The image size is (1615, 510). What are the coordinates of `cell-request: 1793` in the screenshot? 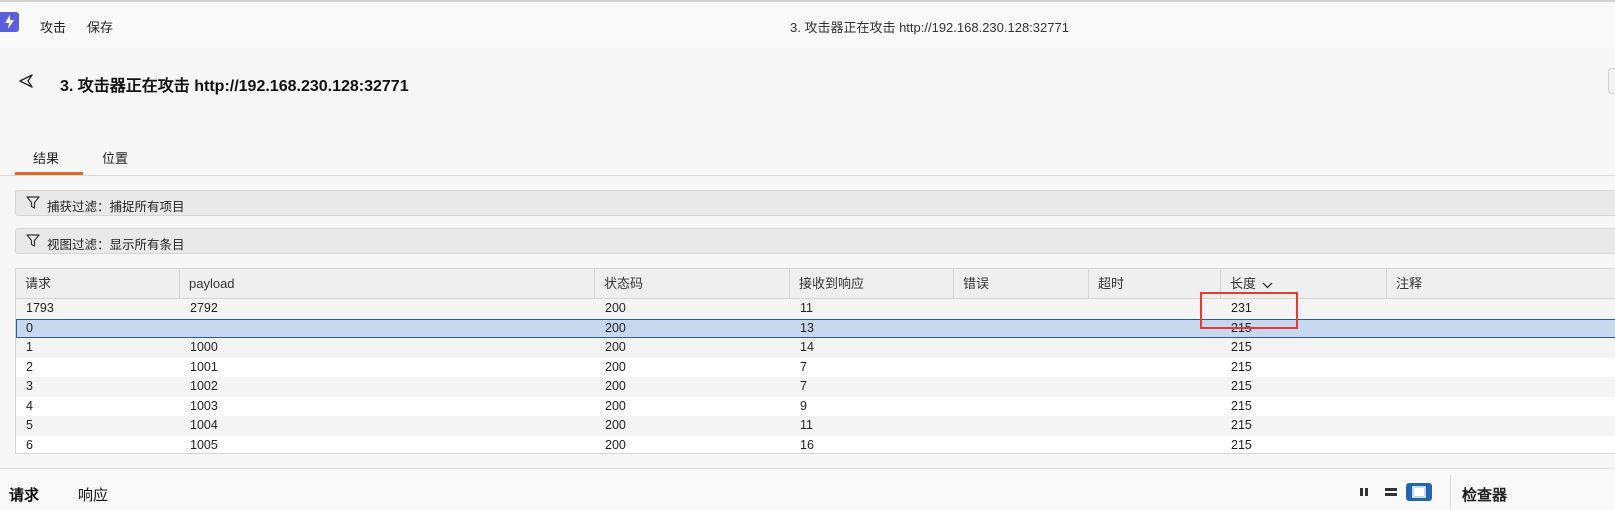 It's located at (40, 308).